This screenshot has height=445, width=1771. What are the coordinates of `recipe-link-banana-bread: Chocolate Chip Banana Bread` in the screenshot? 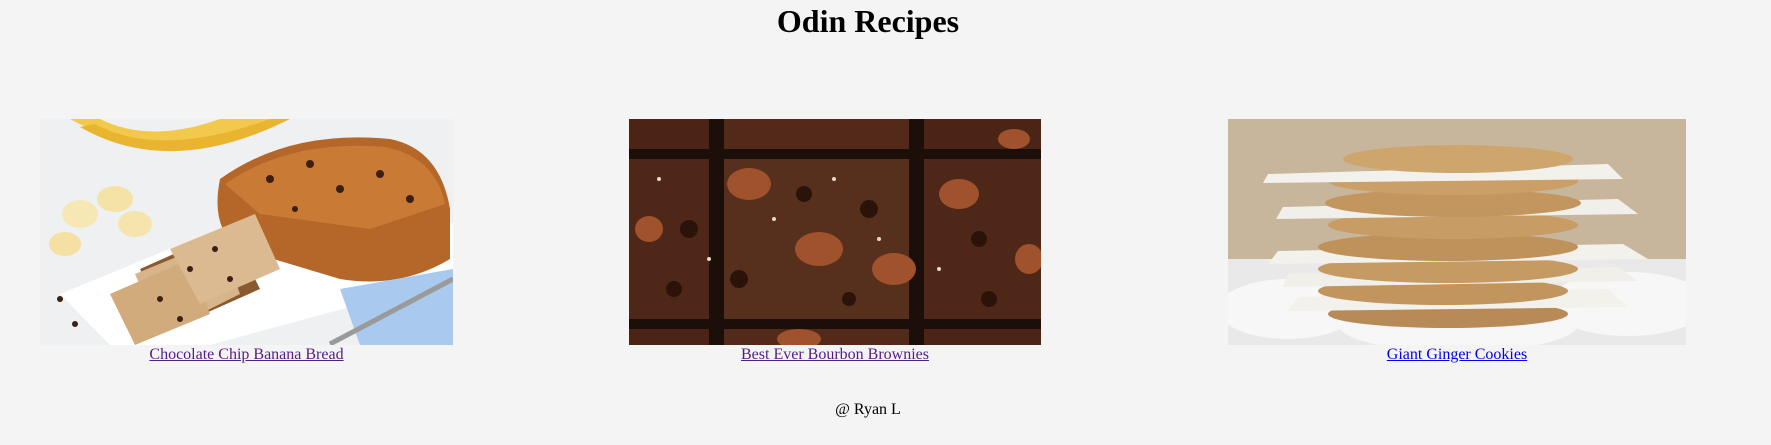 It's located at (246, 355).